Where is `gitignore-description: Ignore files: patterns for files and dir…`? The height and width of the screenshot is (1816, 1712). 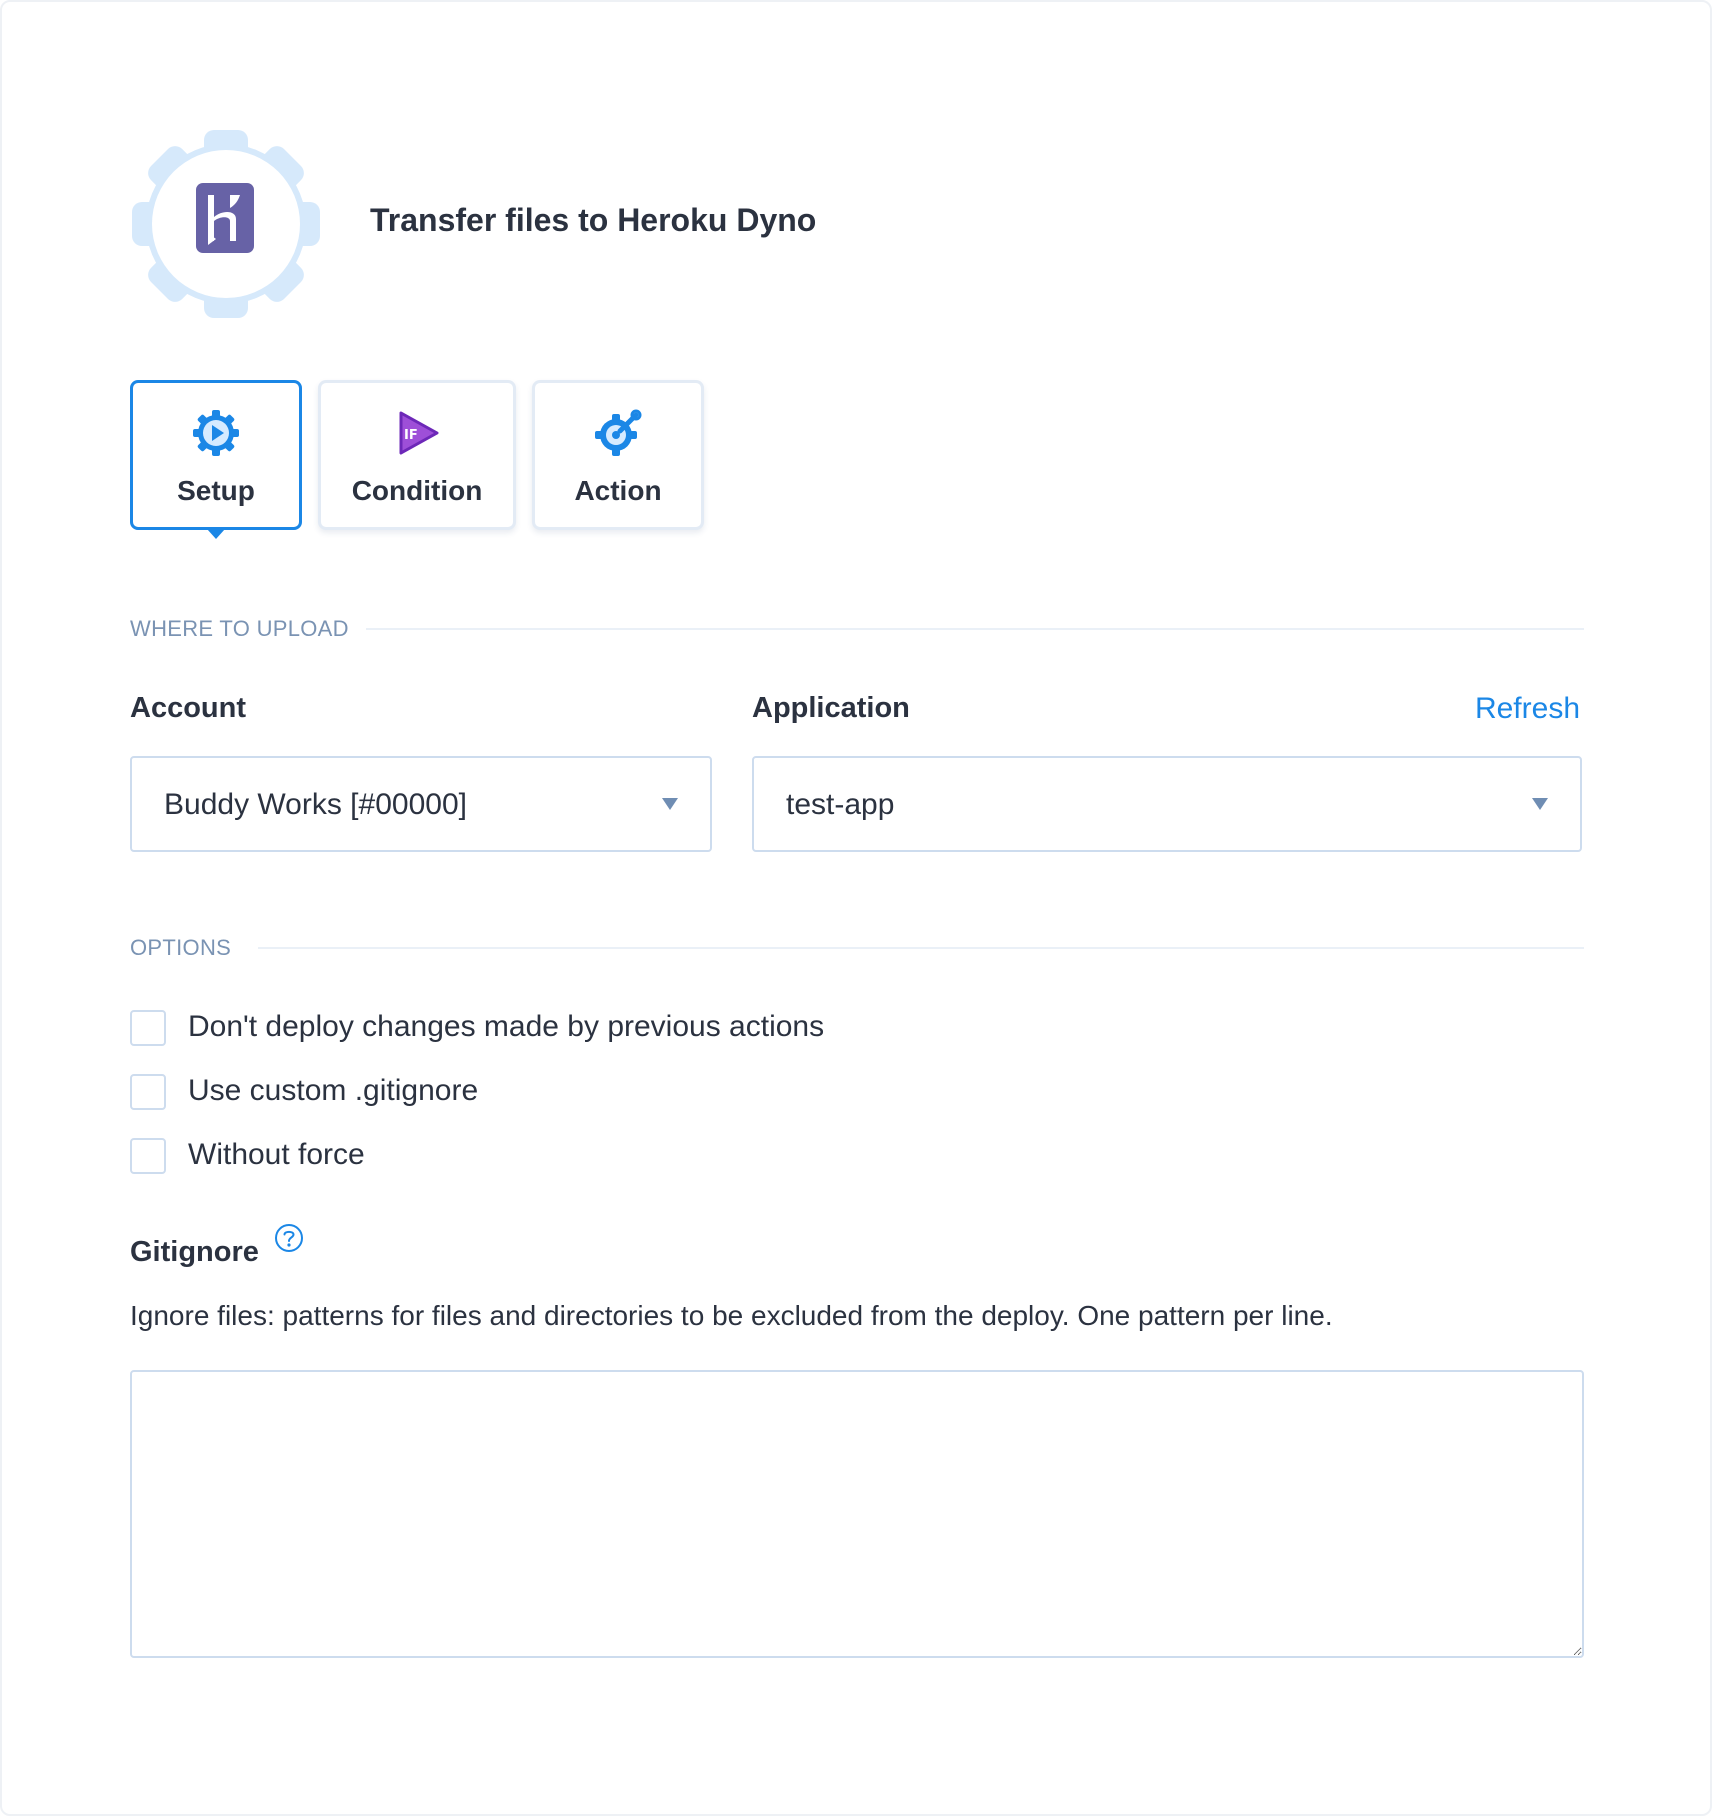
gitignore-description: Ignore files: patterns for files and dir… is located at coordinates (731, 1315).